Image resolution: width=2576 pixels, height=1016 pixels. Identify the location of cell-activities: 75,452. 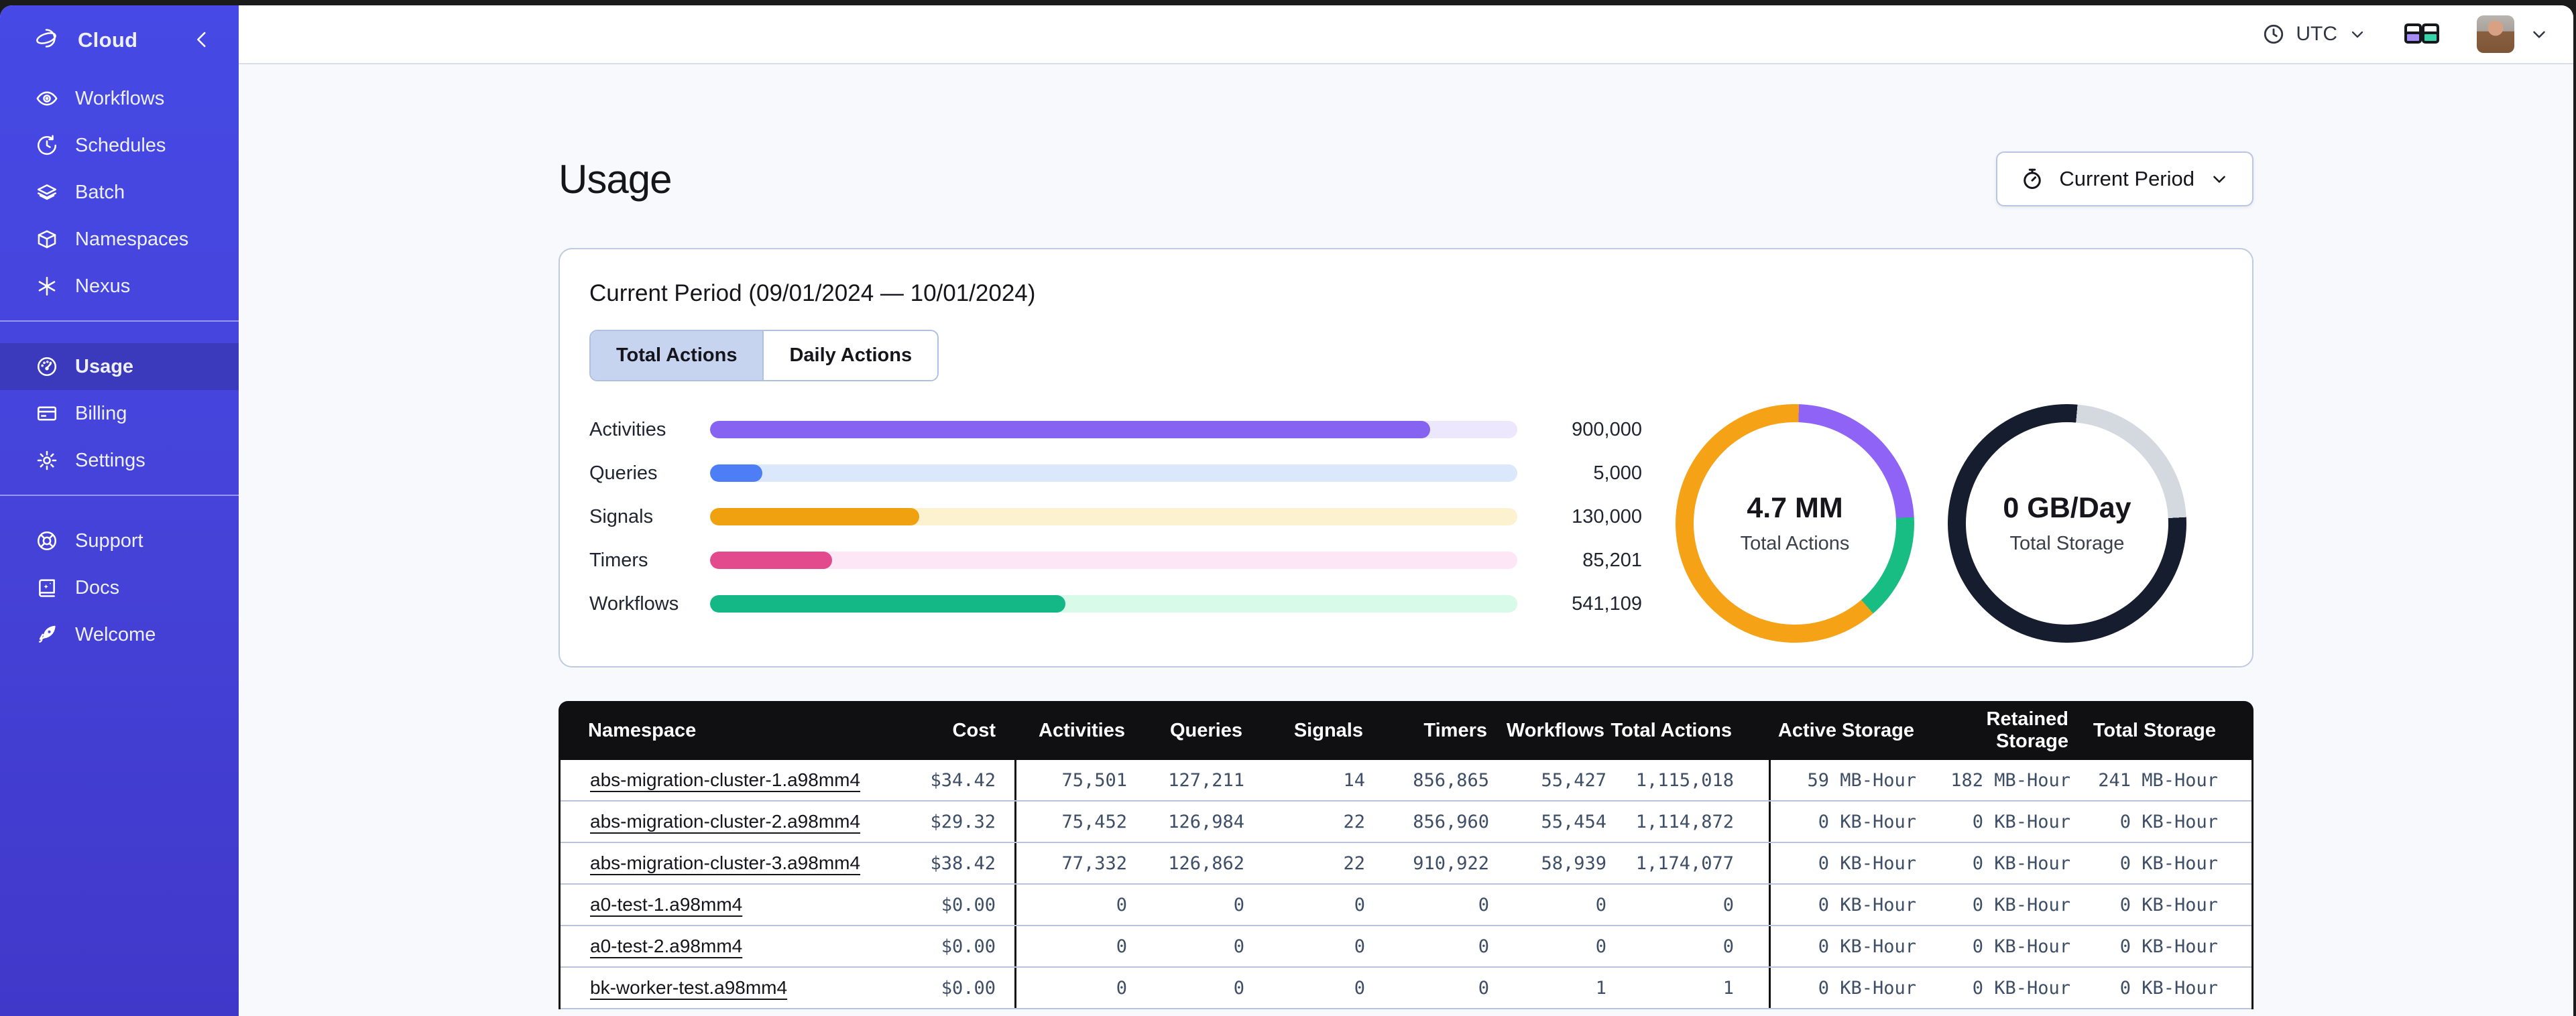
(1094, 821).